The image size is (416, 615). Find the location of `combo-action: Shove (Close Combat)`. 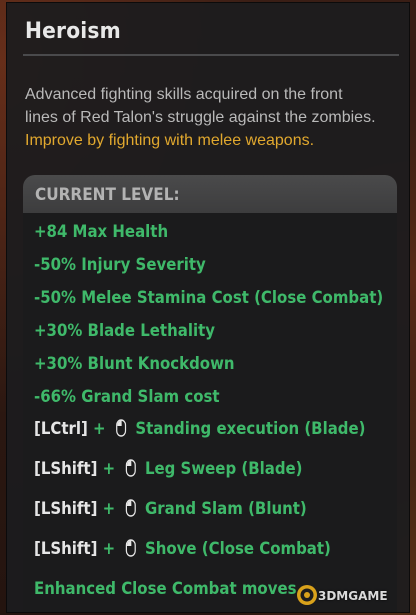

combo-action: Shove (Close Combat) is located at coordinates (237, 549).